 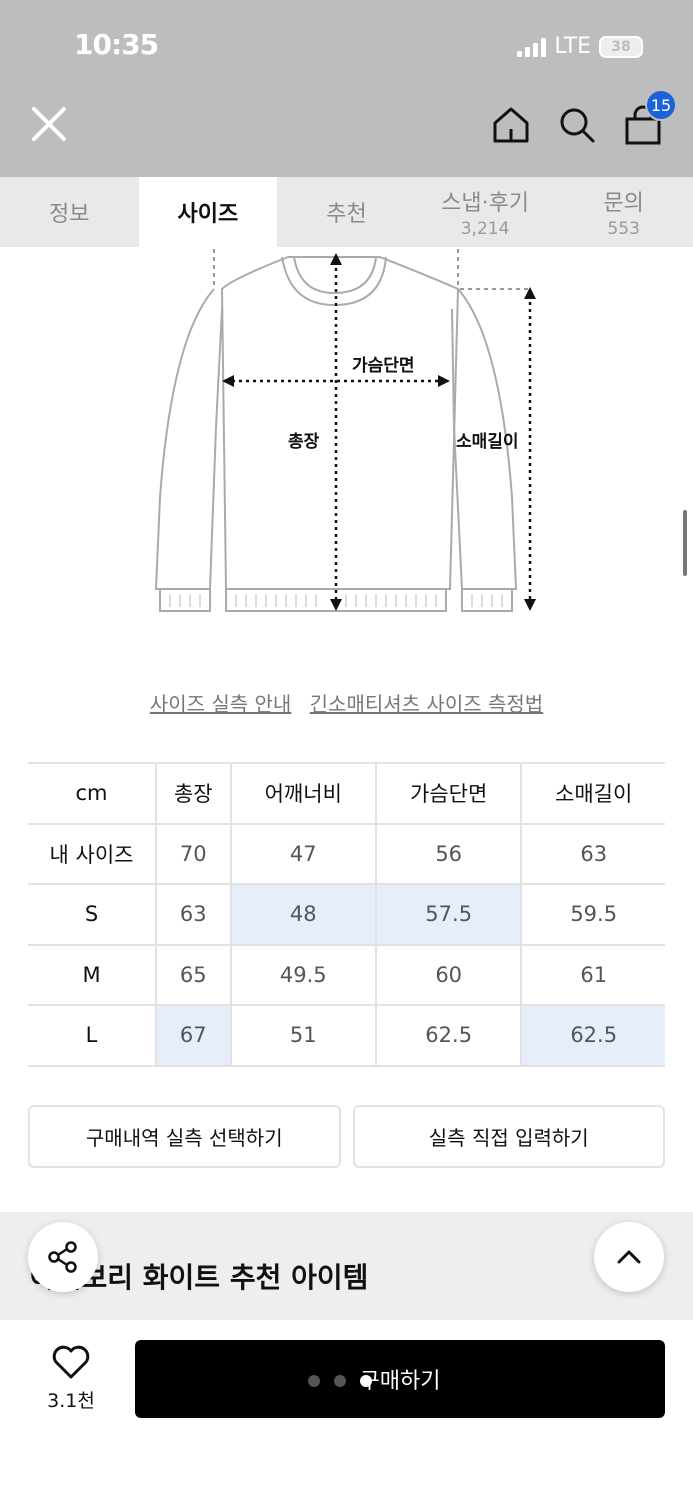 I want to click on heart-icon, so click(x=71, y=1362).